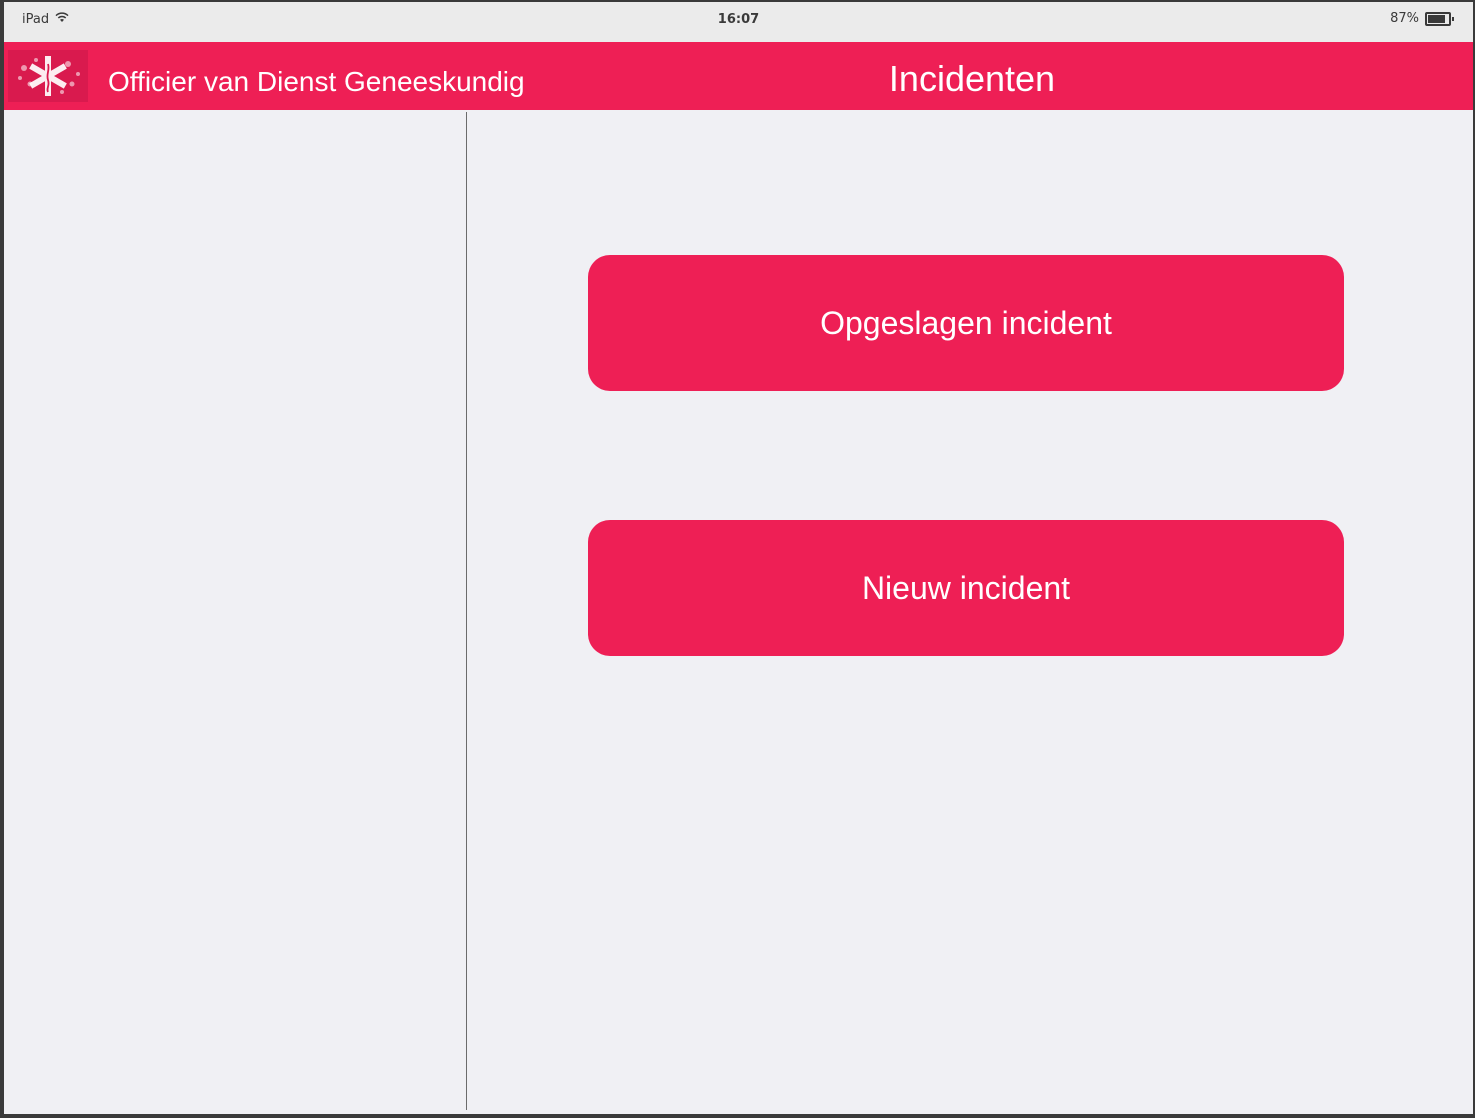  I want to click on new-incident-button: Nieuw incident, so click(966, 588).